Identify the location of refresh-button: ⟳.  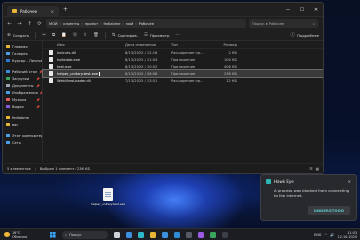
(39, 24).